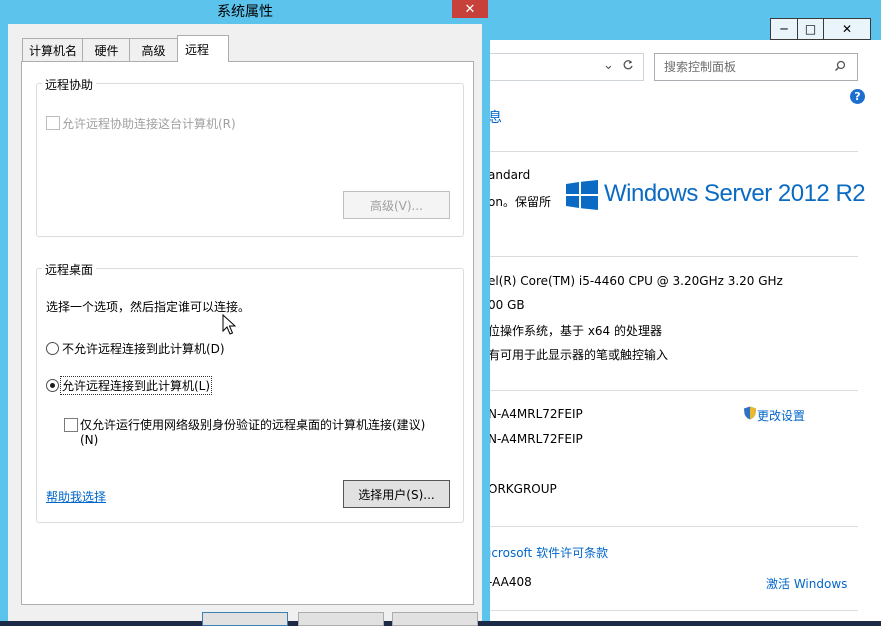 Image resolution: width=881 pixels, height=626 pixels. Describe the element at coordinates (781, 415) in the screenshot. I see `change-settings-link: 更改设置` at that location.